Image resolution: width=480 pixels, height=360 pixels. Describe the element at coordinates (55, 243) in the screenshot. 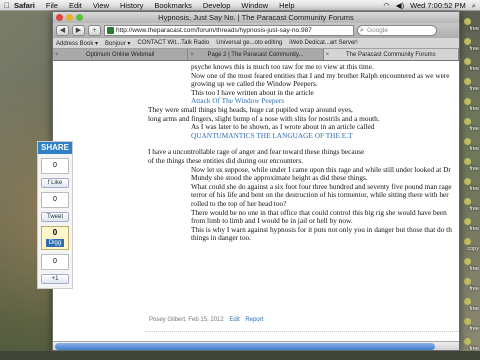

I see `digg-button: Digg` at that location.